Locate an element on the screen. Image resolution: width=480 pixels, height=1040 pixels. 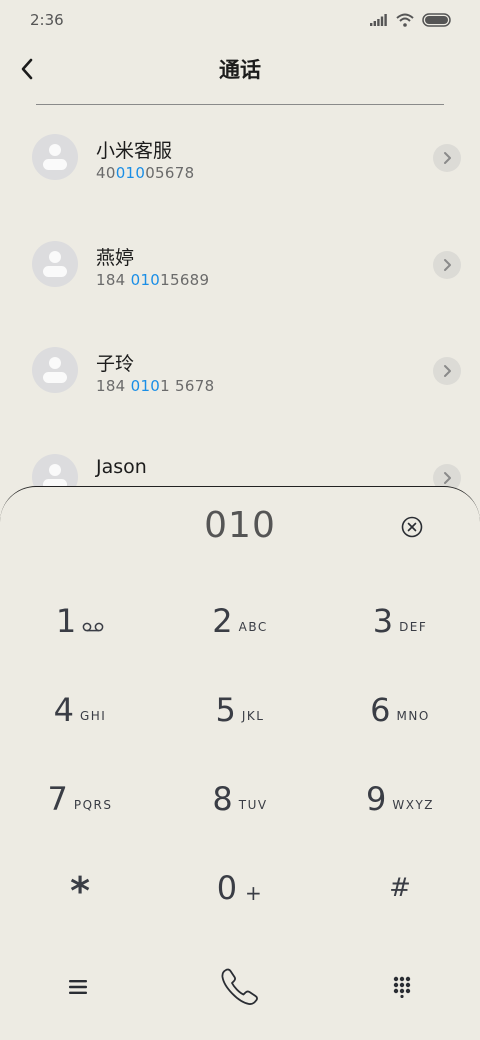
key-1: 1 is located at coordinates (80, 621).